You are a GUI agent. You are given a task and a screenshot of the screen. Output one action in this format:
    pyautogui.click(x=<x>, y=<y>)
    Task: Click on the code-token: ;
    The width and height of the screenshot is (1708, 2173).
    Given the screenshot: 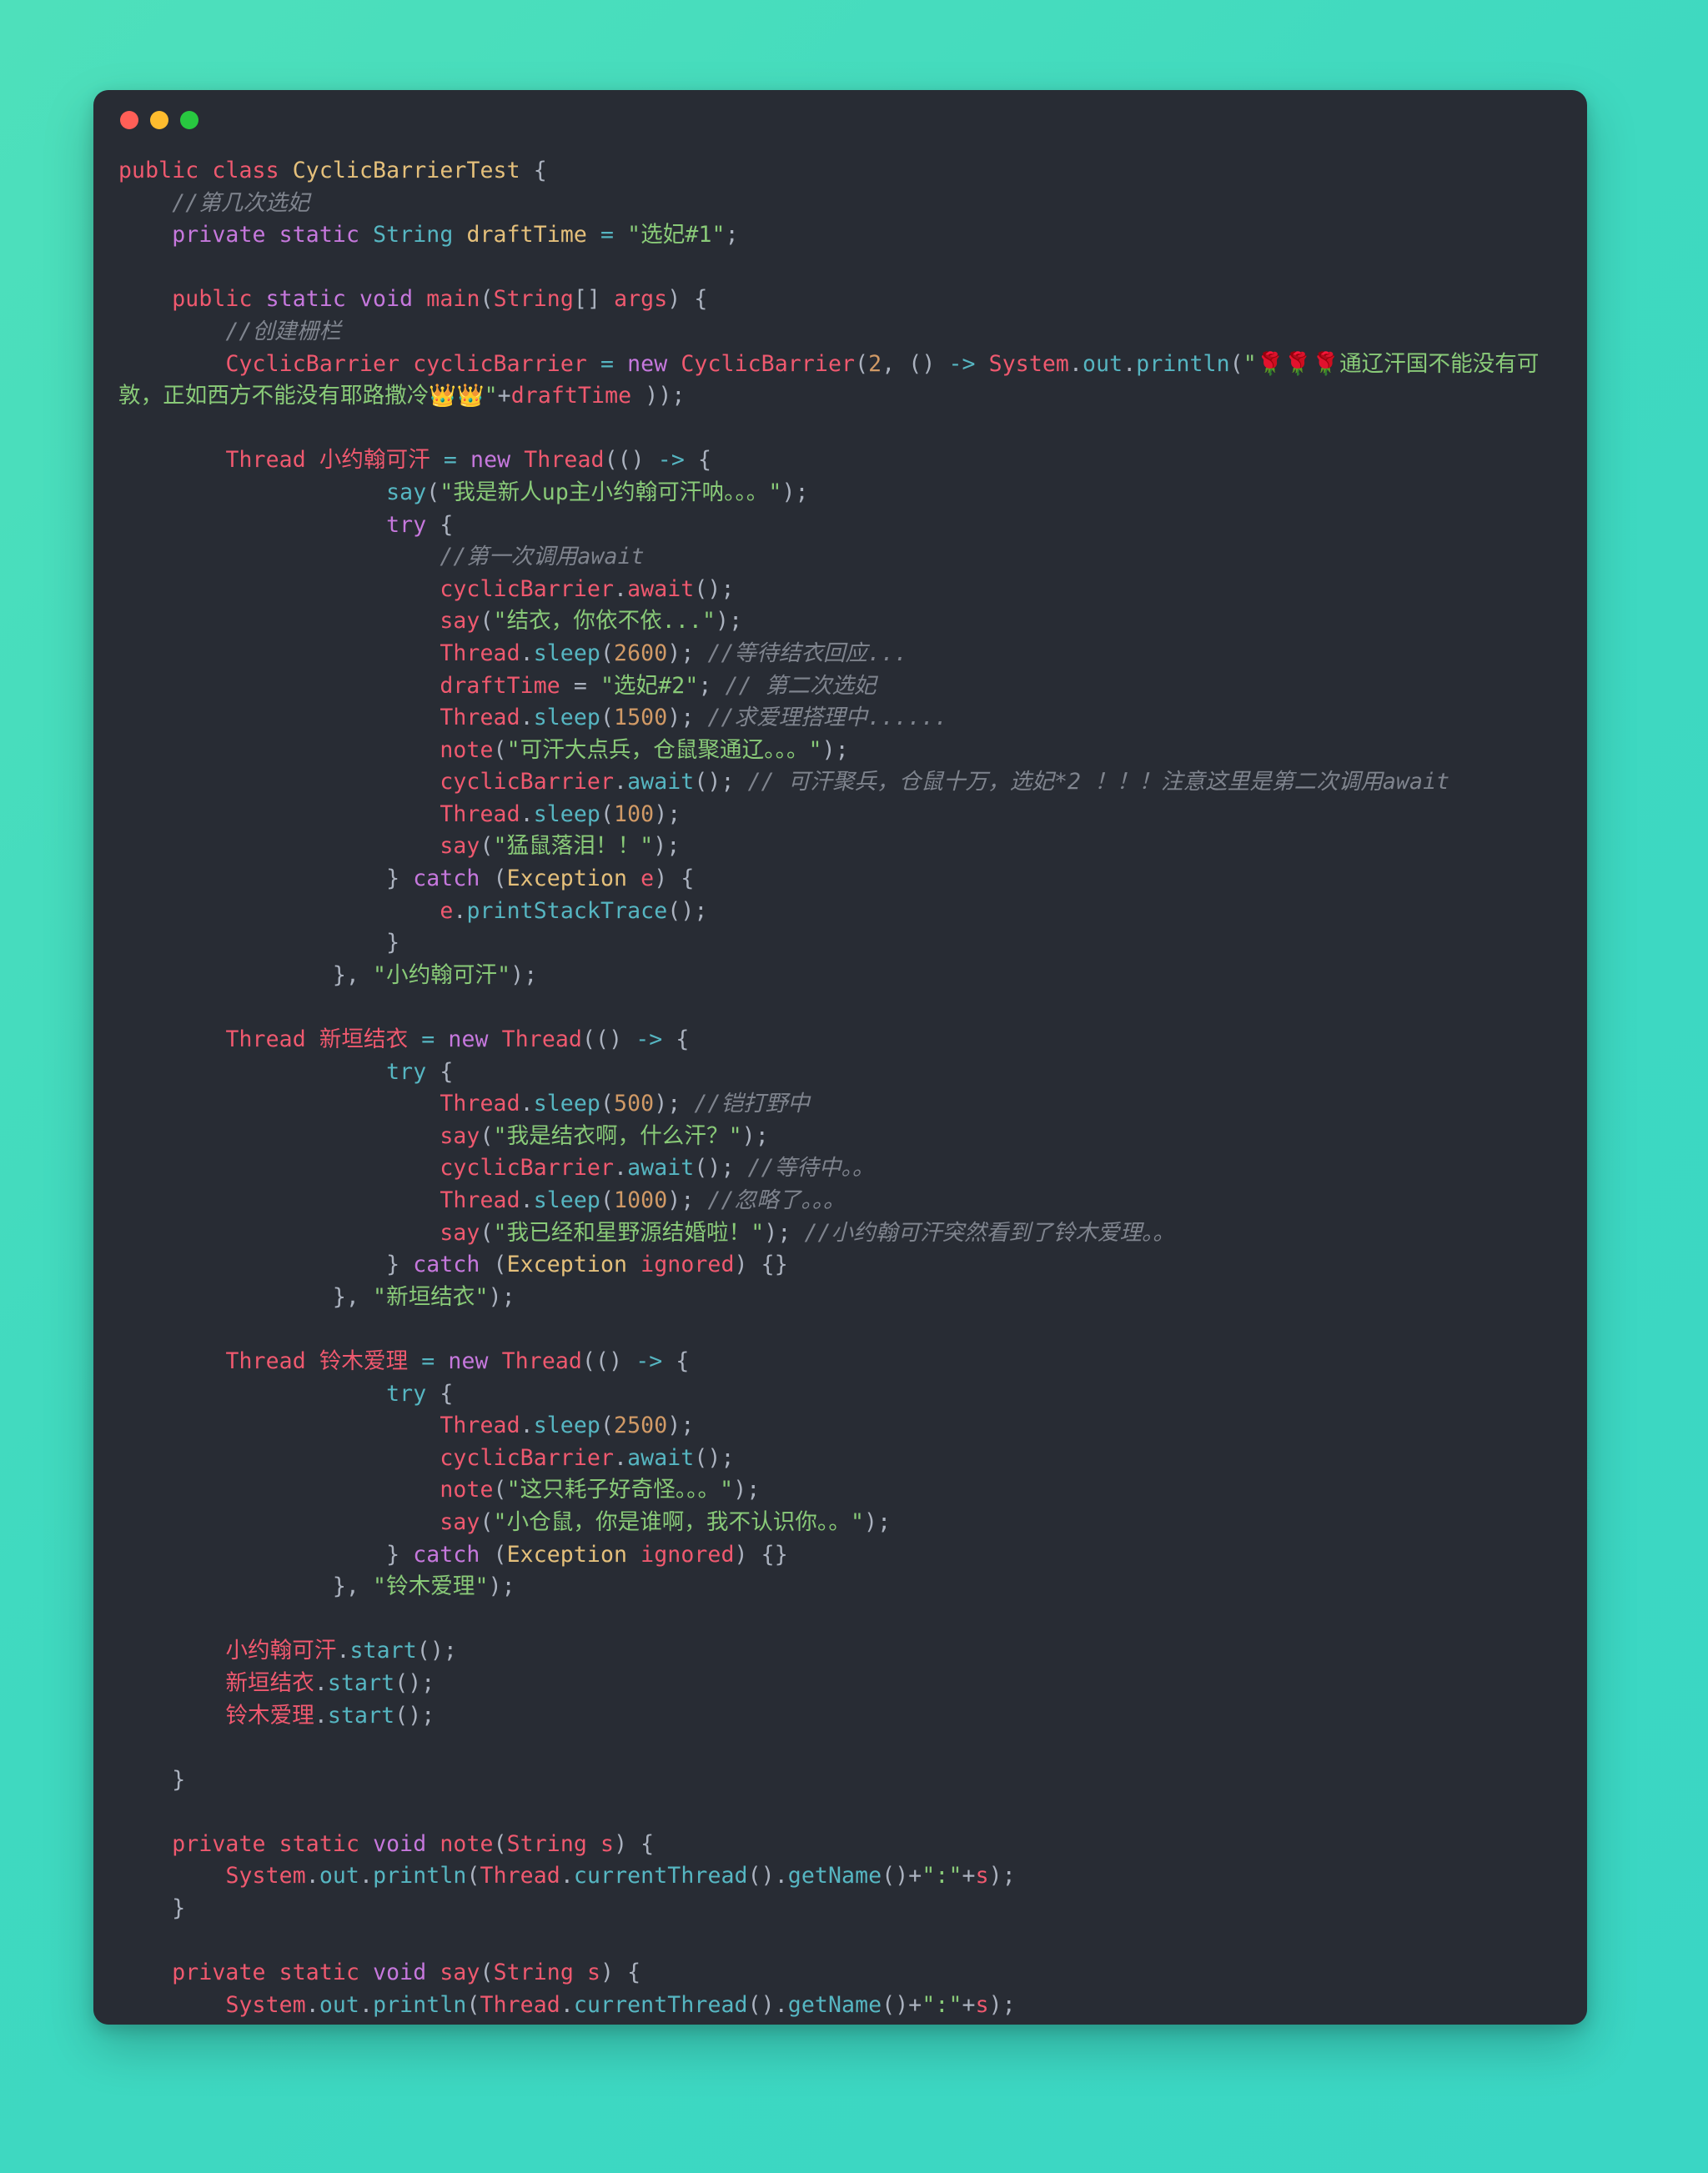 What is the action you would take?
    pyautogui.click(x=732, y=235)
    